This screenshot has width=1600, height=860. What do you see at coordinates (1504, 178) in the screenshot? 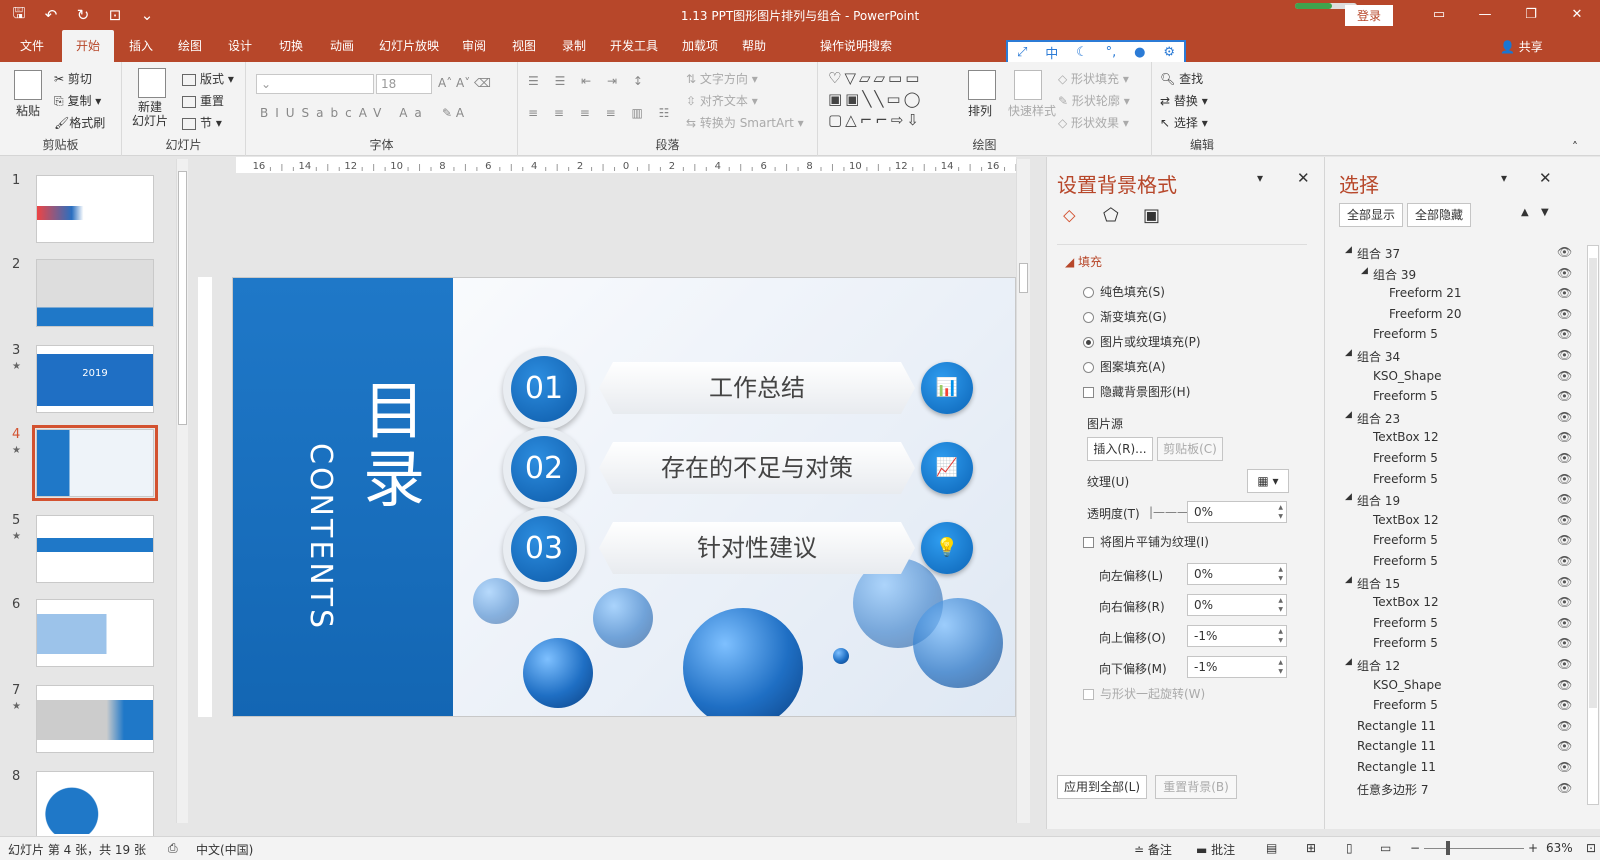
I see `selection-options-icon: ▾` at bounding box center [1504, 178].